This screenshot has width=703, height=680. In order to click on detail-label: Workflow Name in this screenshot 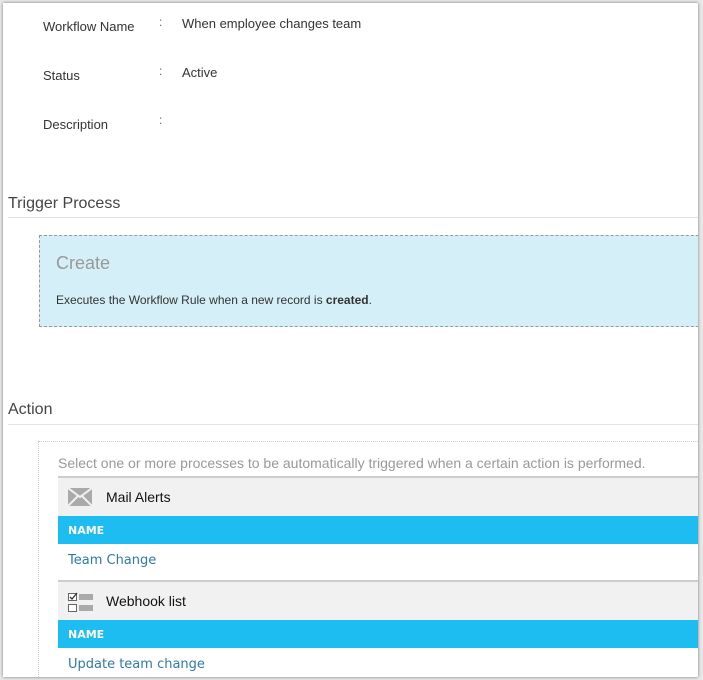, I will do `click(89, 26)`.